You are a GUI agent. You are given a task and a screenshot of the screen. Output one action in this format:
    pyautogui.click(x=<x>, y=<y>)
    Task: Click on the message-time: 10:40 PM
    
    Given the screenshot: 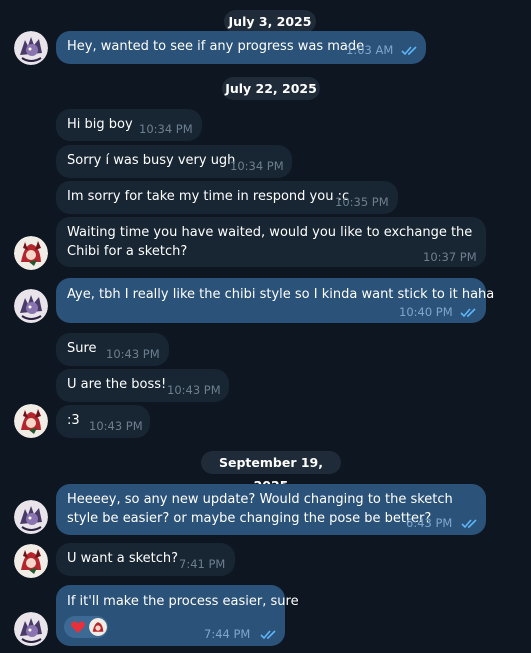 What is the action you would take?
    pyautogui.click(x=426, y=312)
    